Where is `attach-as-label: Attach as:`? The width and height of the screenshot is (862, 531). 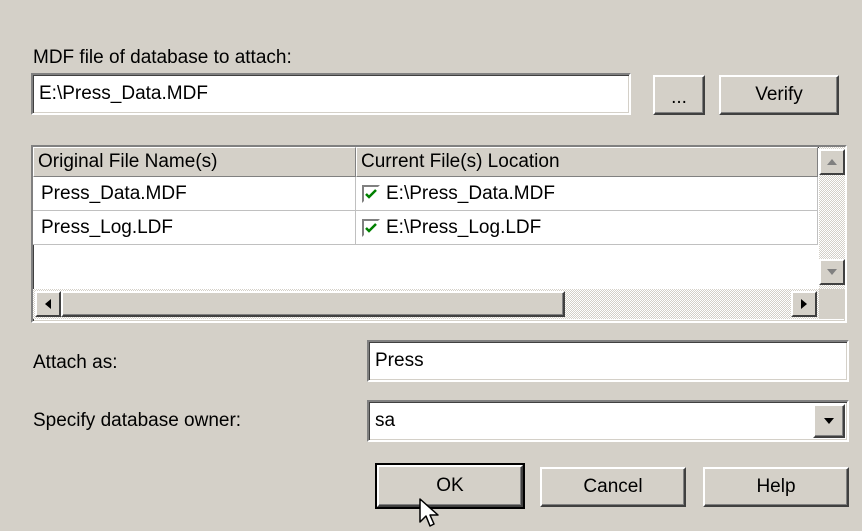
attach-as-label: Attach as: is located at coordinates (75, 362).